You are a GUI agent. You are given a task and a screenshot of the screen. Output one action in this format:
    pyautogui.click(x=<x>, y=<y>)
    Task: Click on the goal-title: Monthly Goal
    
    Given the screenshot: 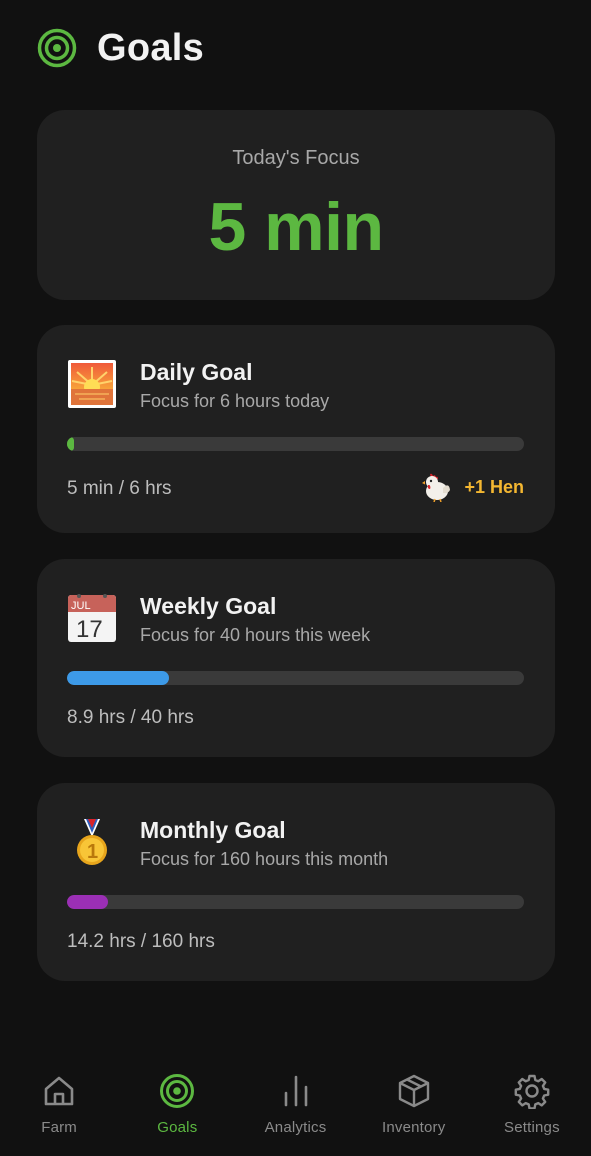 What is the action you would take?
    pyautogui.click(x=213, y=830)
    